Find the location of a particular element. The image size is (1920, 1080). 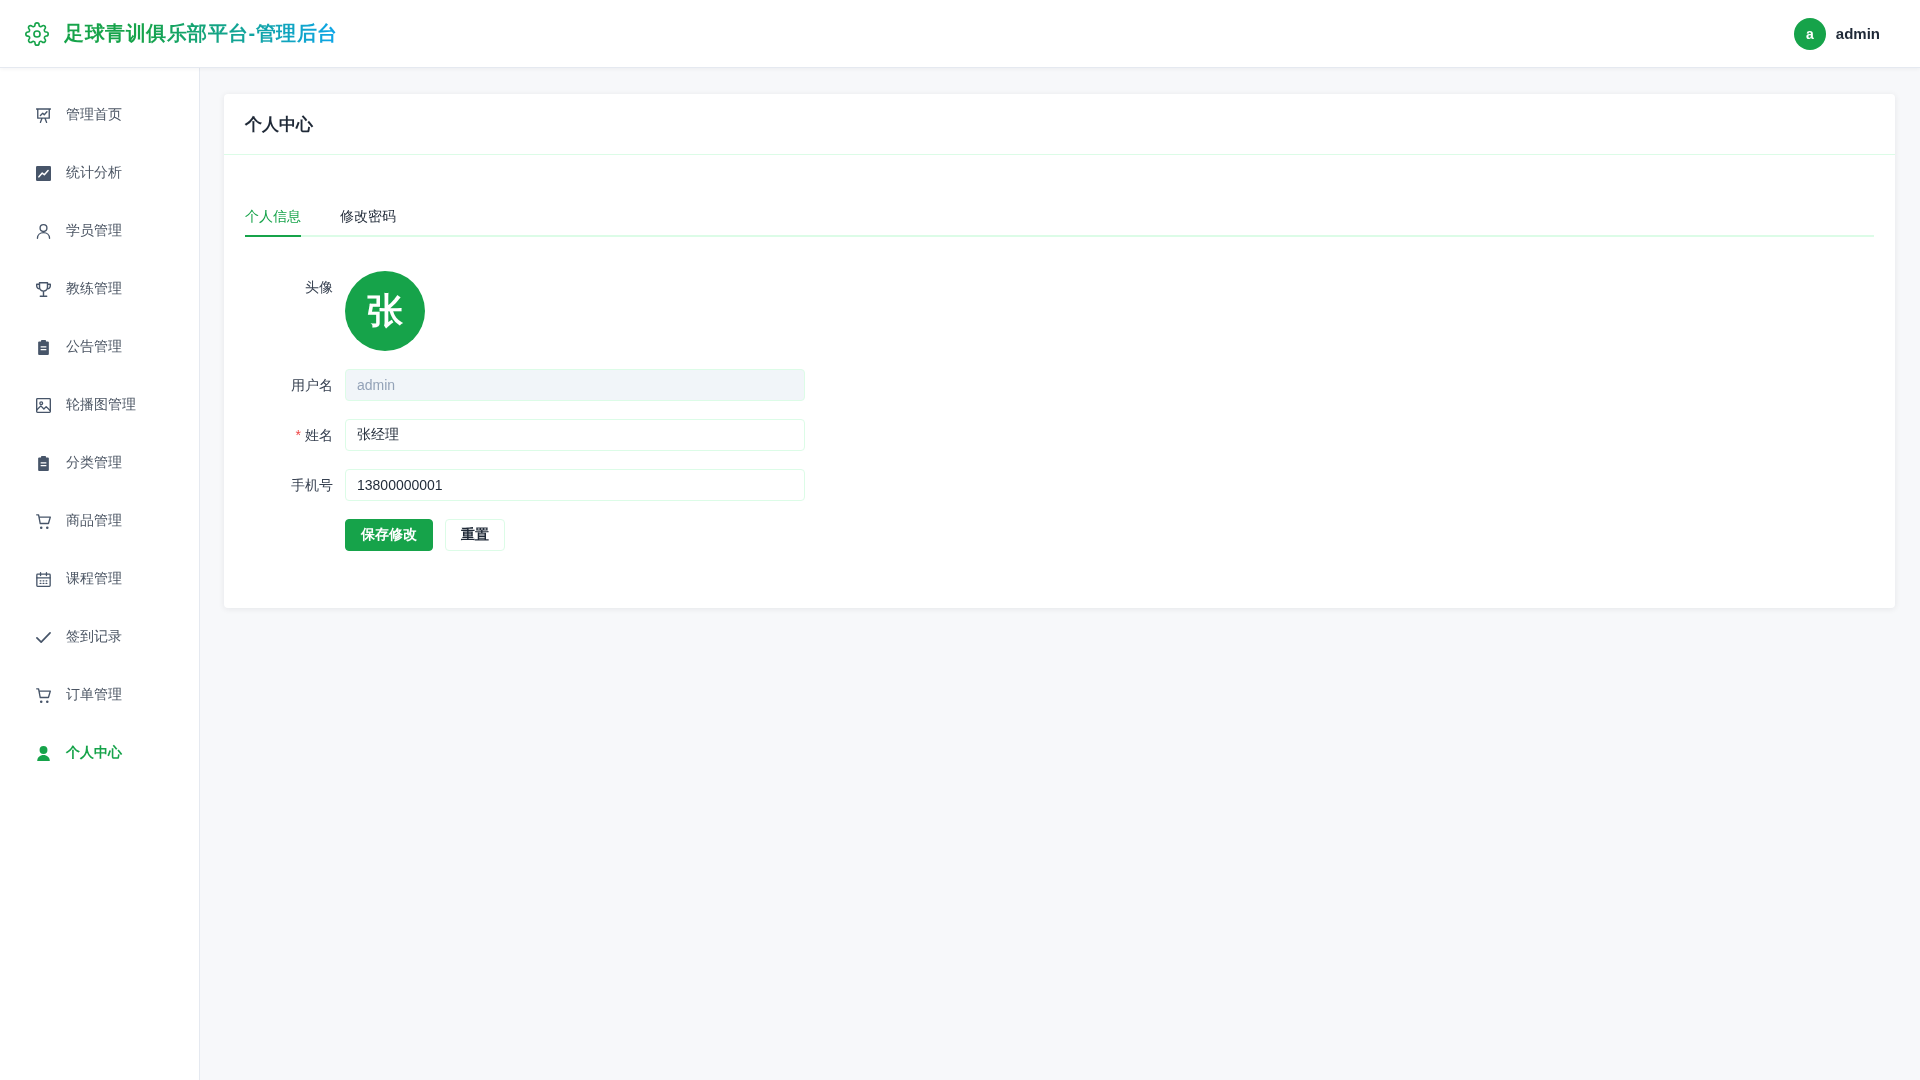

sidebar-item: 轮播图管理 is located at coordinates (99, 405).